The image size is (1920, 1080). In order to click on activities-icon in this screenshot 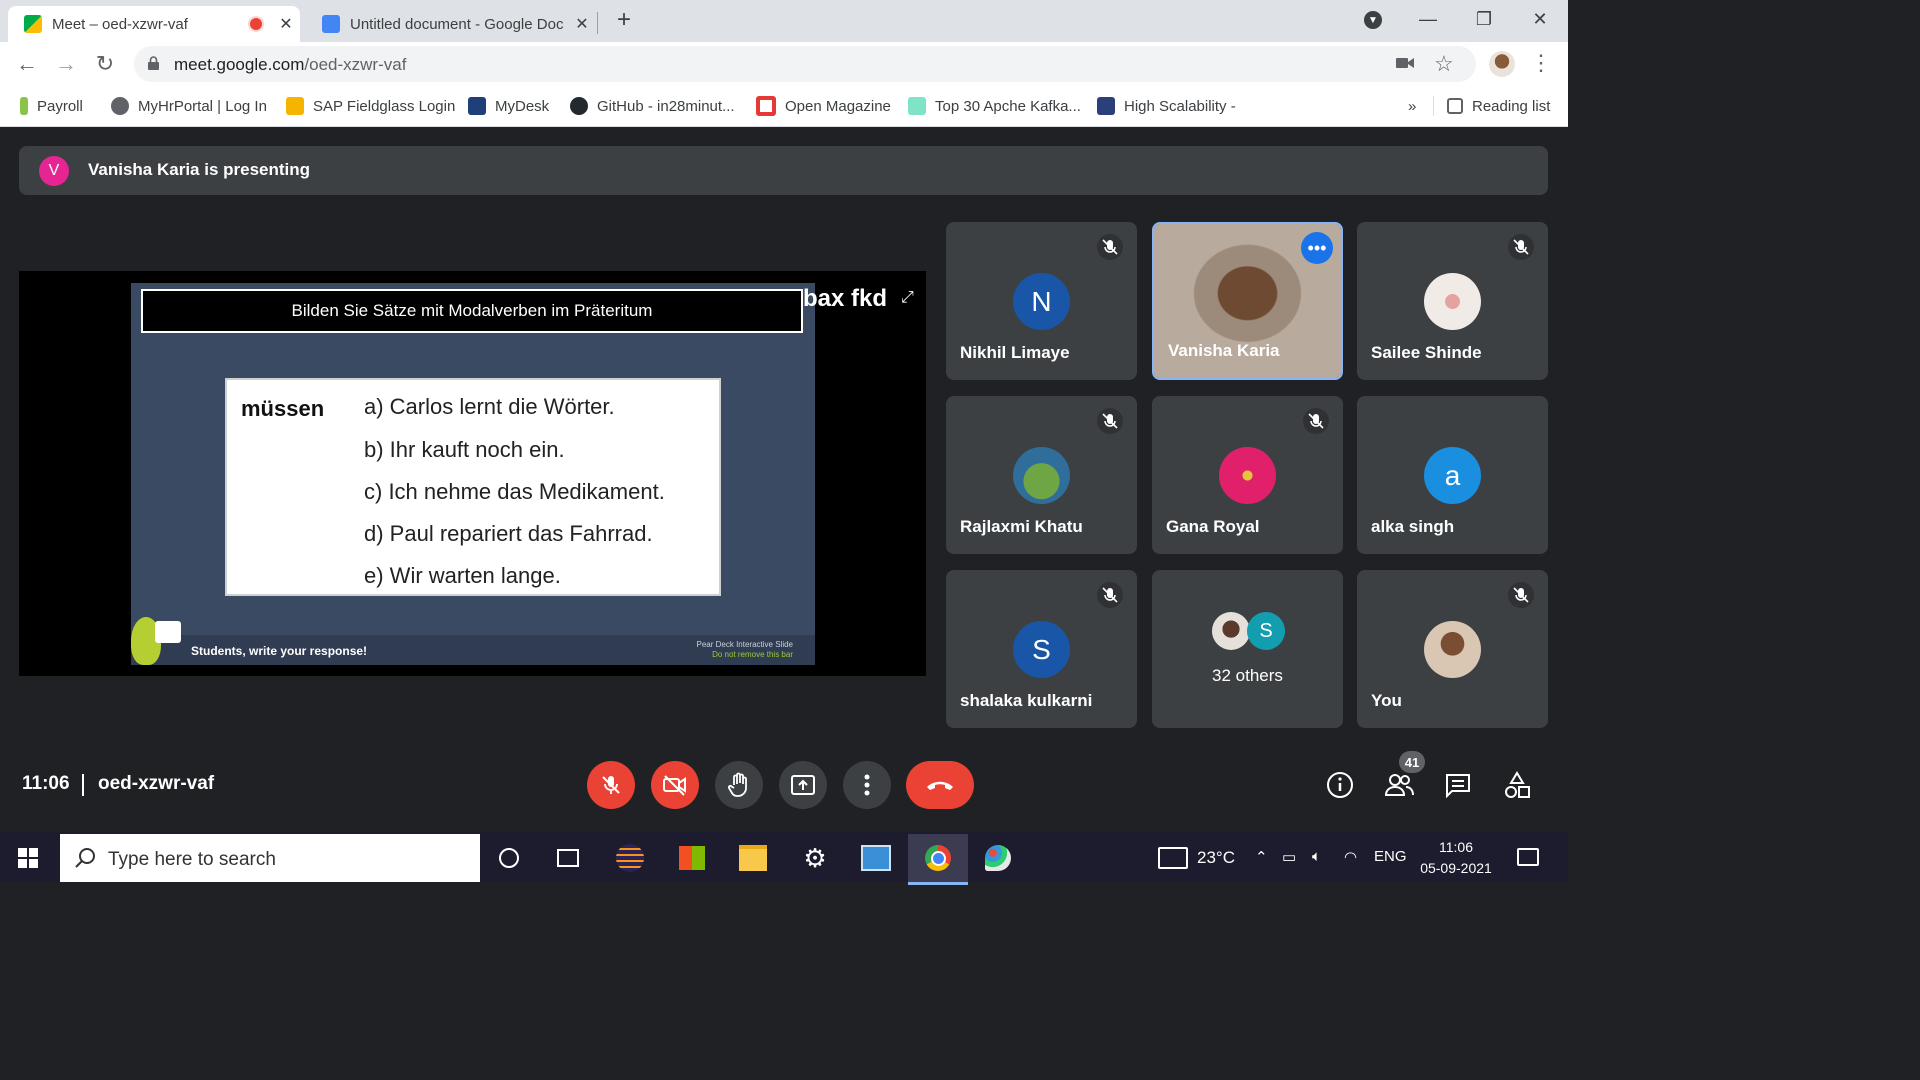, I will do `click(1517, 785)`.